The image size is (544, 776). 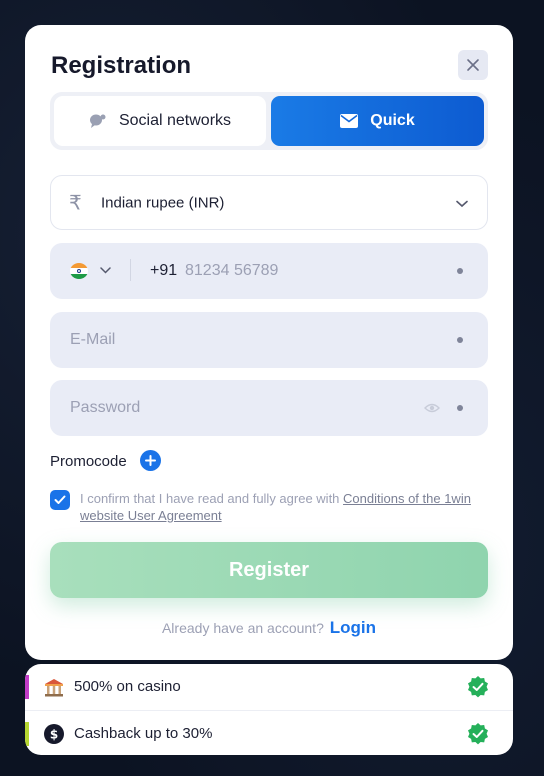 I want to click on tab-social-networks: Social networks, so click(x=160, y=121).